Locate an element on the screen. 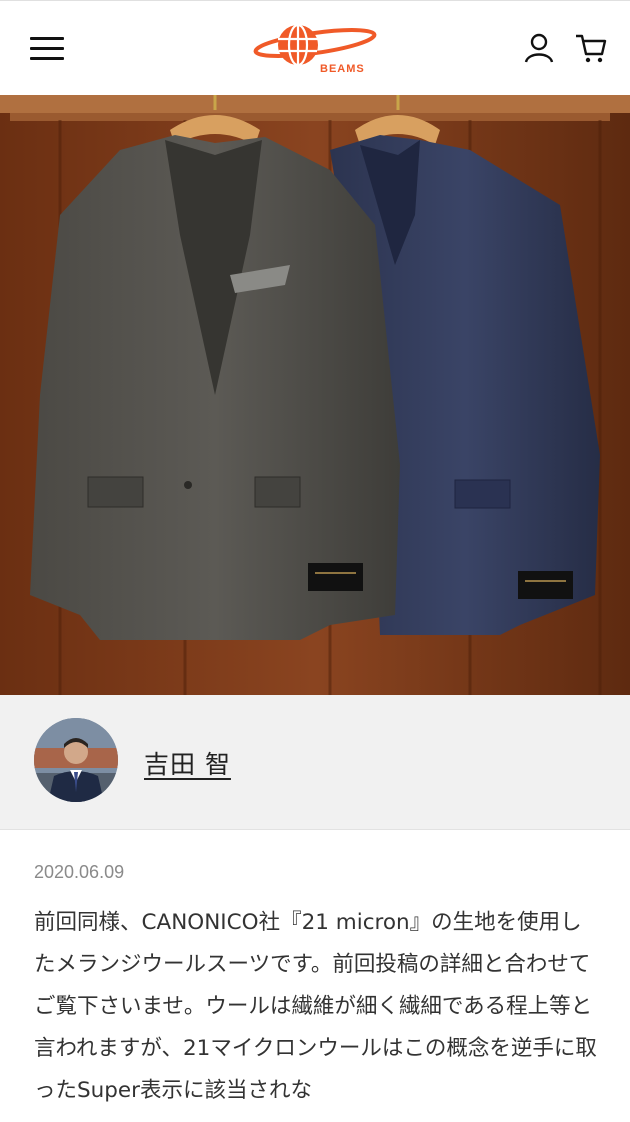  site-header: BEAMS is located at coordinates (315, 47).